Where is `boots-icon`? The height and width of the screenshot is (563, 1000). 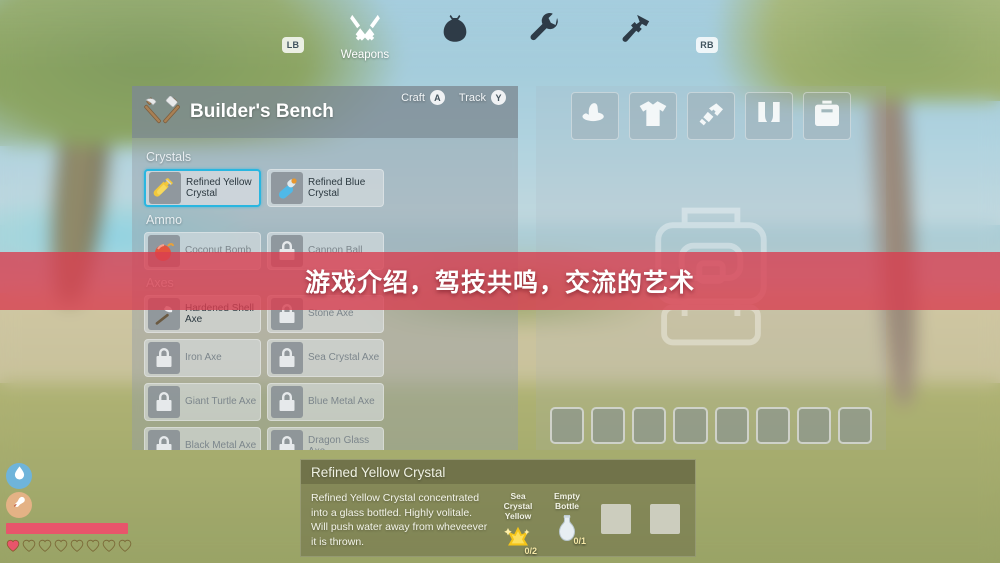 boots-icon is located at coordinates (769, 116).